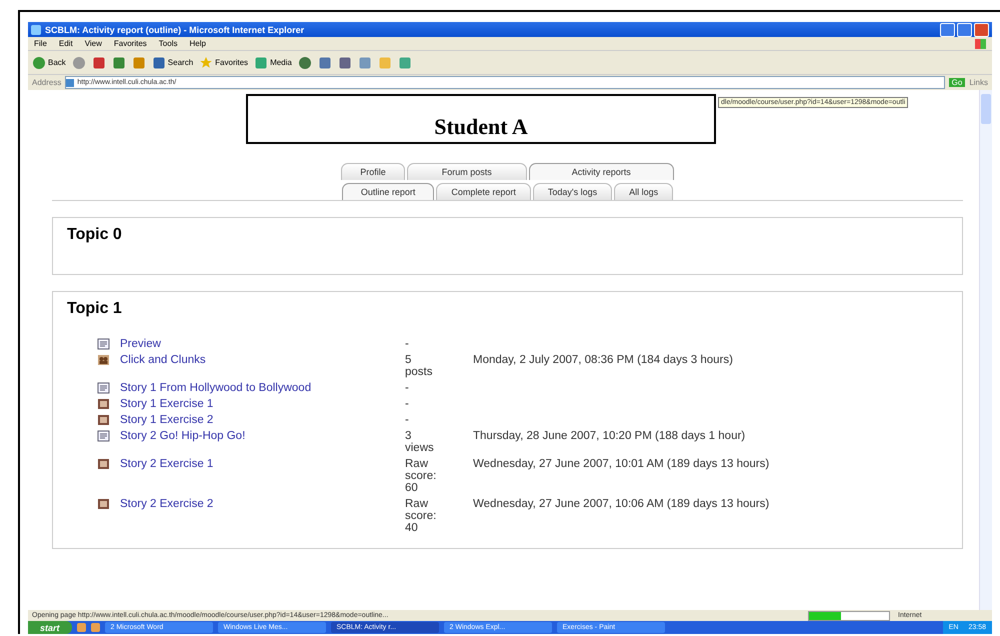 This screenshot has height=636, width=1000. What do you see at coordinates (373, 171) in the screenshot?
I see `tab: Profile` at bounding box center [373, 171].